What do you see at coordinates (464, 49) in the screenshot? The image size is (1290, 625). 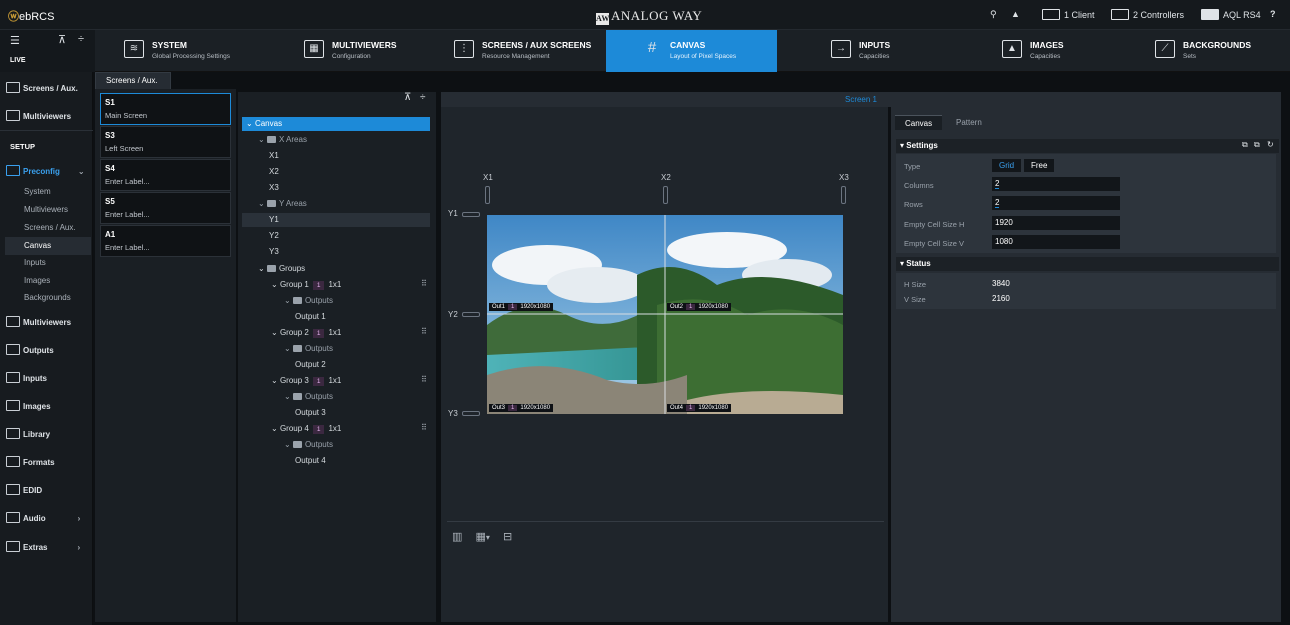 I see `screen-icon: ⋮` at bounding box center [464, 49].